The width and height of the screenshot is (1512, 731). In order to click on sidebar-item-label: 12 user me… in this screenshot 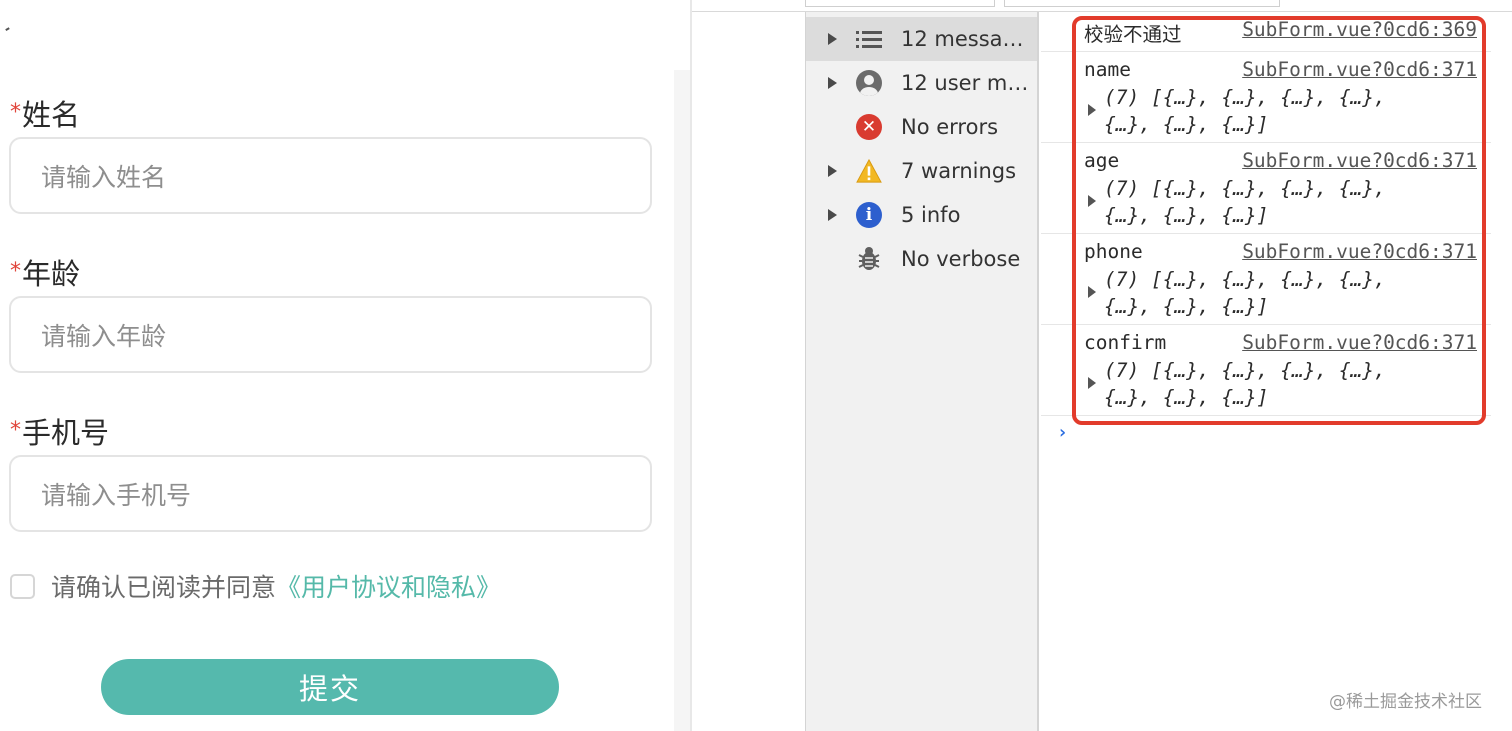, I will do `click(968, 83)`.